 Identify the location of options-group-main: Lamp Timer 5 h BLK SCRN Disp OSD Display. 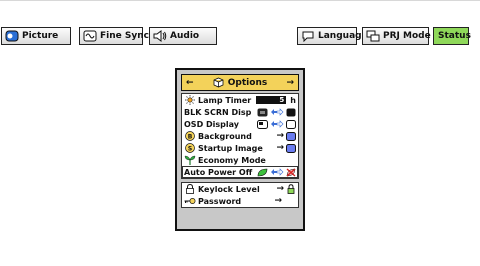
(240, 136).